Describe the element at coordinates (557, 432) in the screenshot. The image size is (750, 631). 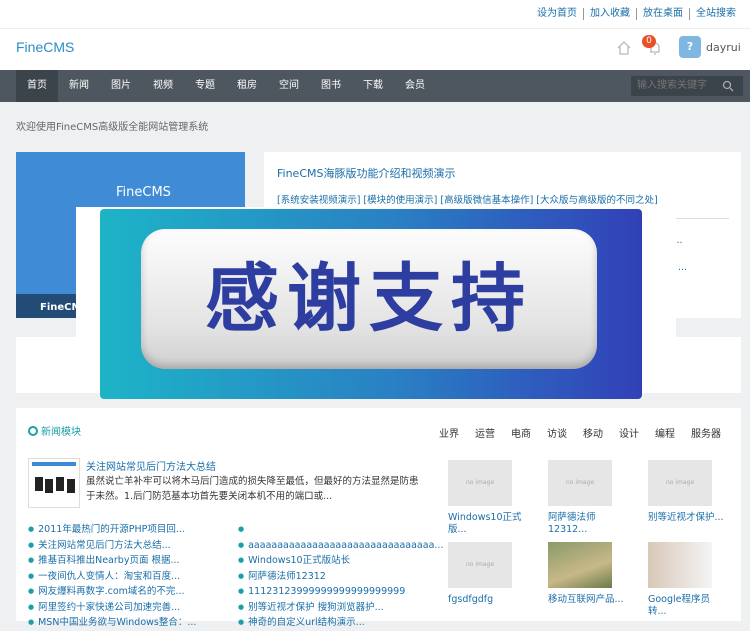
I see `tab-interview: 访谈` at that location.